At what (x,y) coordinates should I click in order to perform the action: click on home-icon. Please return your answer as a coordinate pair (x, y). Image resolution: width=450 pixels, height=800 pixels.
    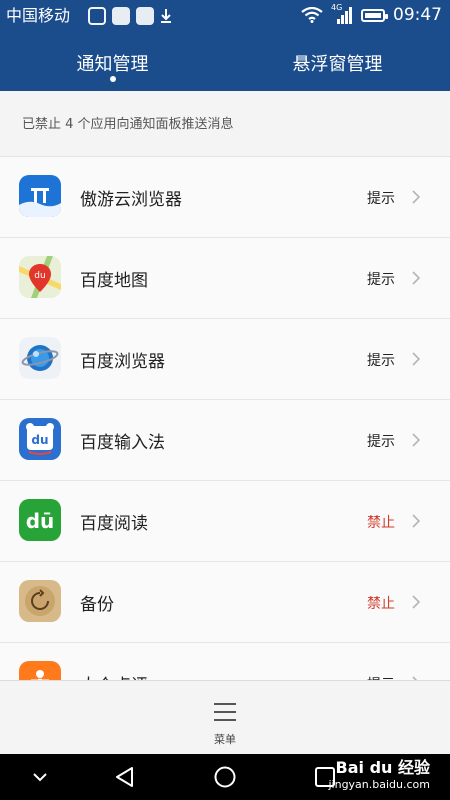
    Looking at the image, I should click on (225, 777).